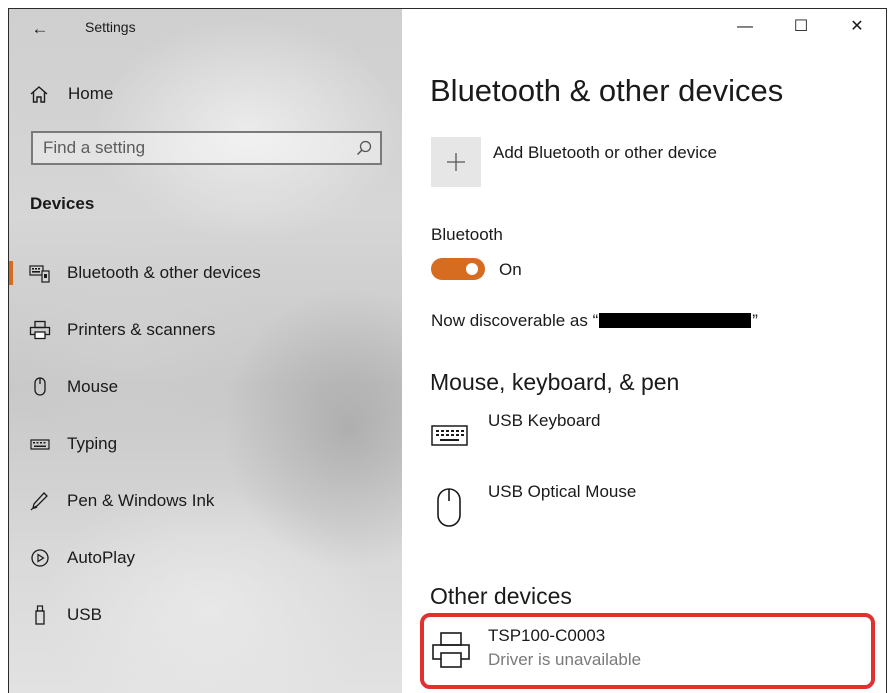  What do you see at coordinates (641, 438) in the screenshot?
I see `device-usb-keyboard: USB Keyboard` at bounding box center [641, 438].